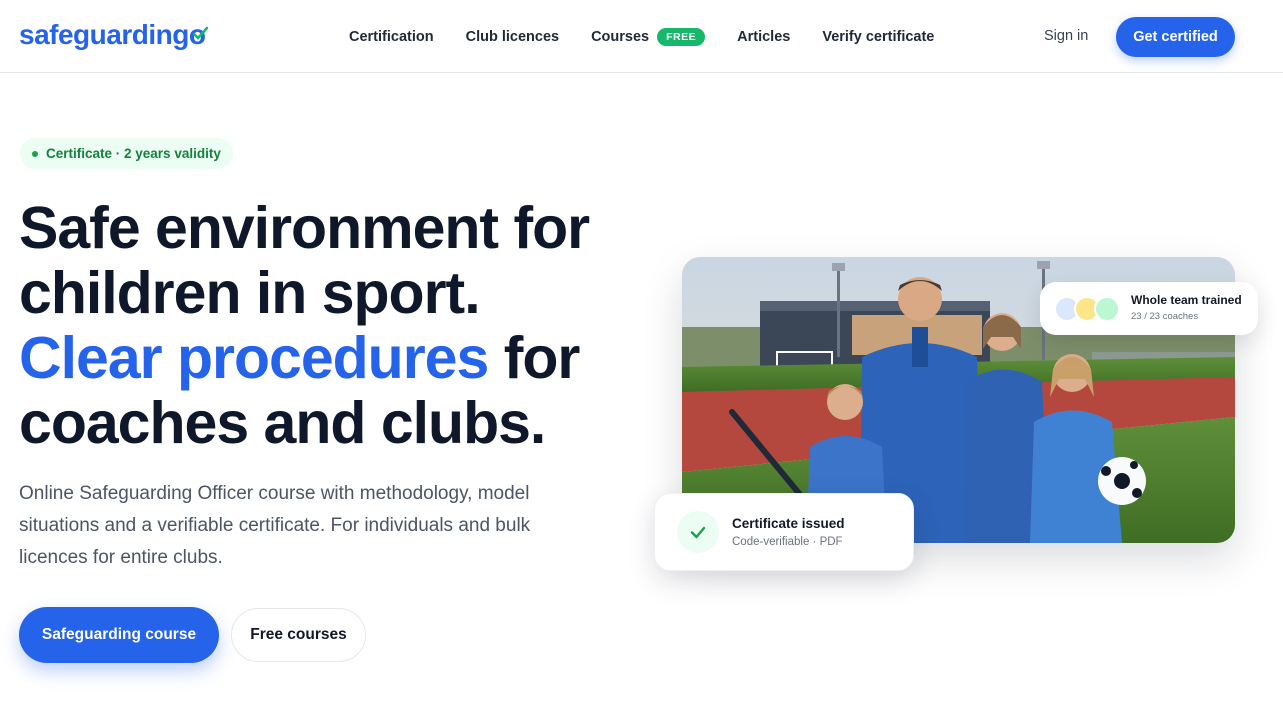  Describe the element at coordinates (784, 532) in the screenshot. I see `certificate-issued-card: Certificate issued Code-verifiable · PDF` at that location.